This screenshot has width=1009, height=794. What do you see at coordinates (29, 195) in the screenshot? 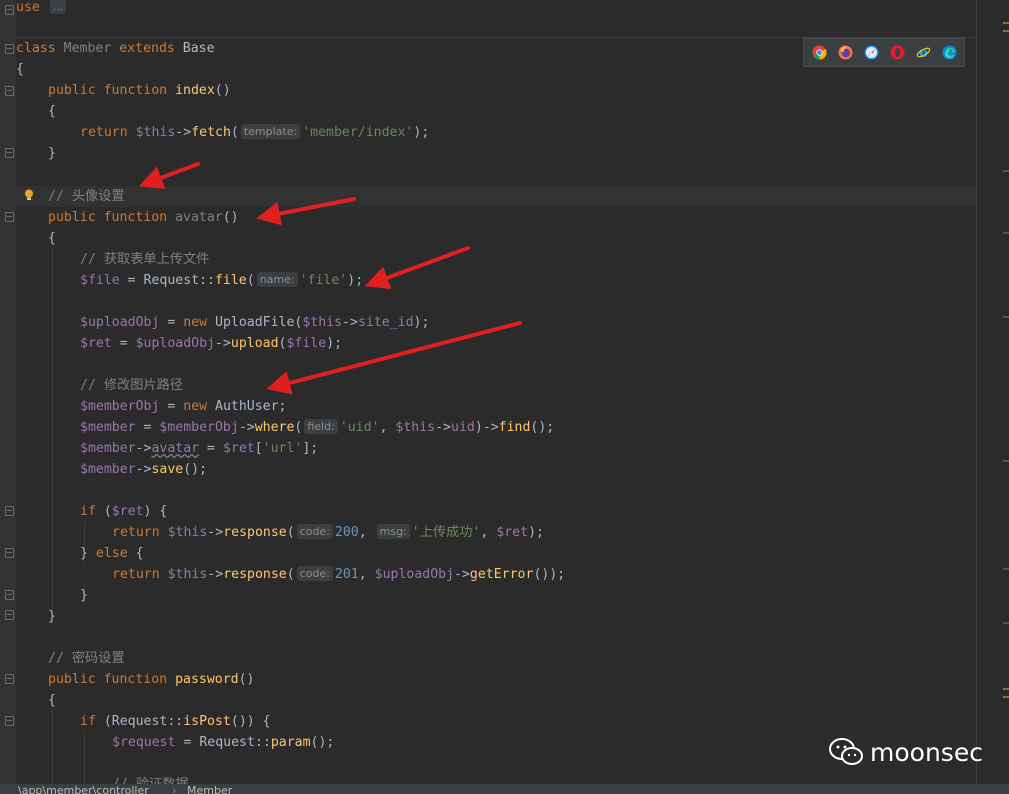
I see `lightbulb-icon` at bounding box center [29, 195].